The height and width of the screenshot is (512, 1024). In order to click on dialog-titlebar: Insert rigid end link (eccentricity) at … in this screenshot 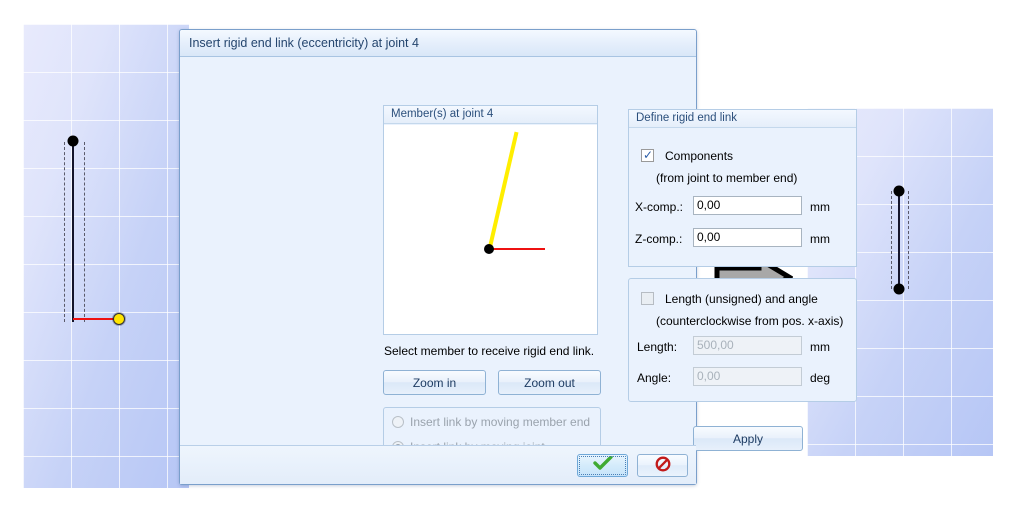, I will do `click(438, 43)`.